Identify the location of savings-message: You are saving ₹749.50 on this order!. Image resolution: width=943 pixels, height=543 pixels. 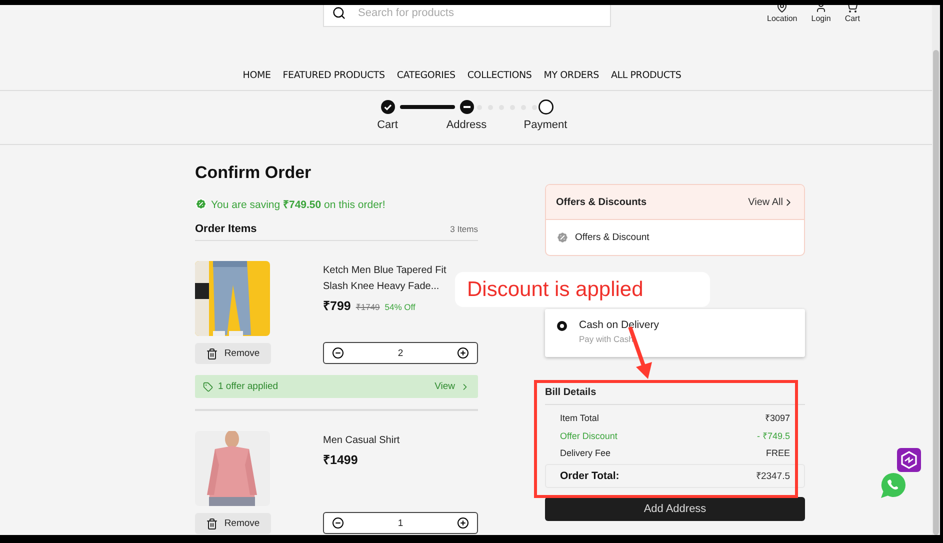
(298, 204).